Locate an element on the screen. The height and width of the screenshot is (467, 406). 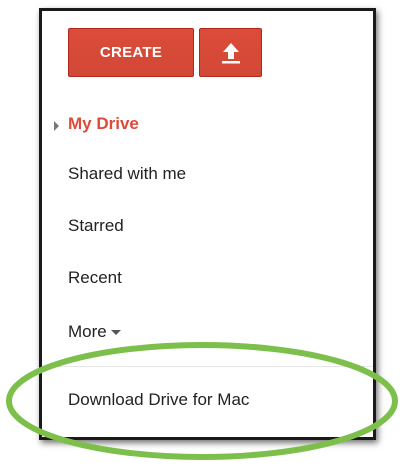
divider is located at coordinates (207, 366).